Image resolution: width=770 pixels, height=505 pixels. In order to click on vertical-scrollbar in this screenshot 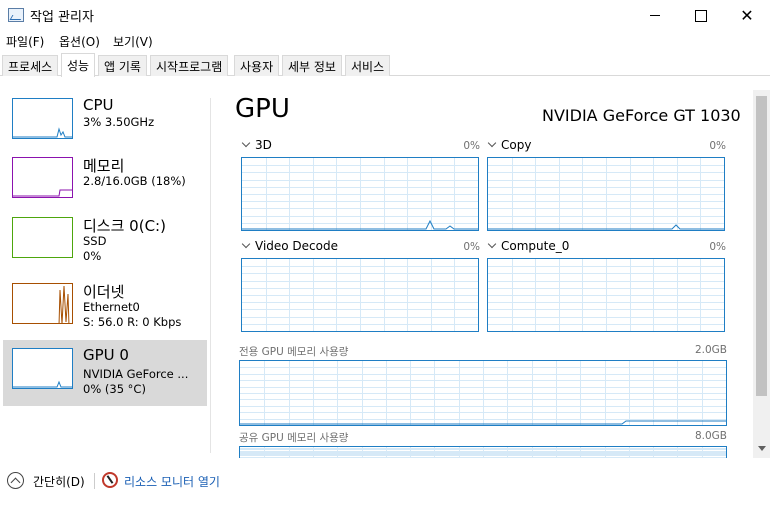, I will do `click(761, 274)`.